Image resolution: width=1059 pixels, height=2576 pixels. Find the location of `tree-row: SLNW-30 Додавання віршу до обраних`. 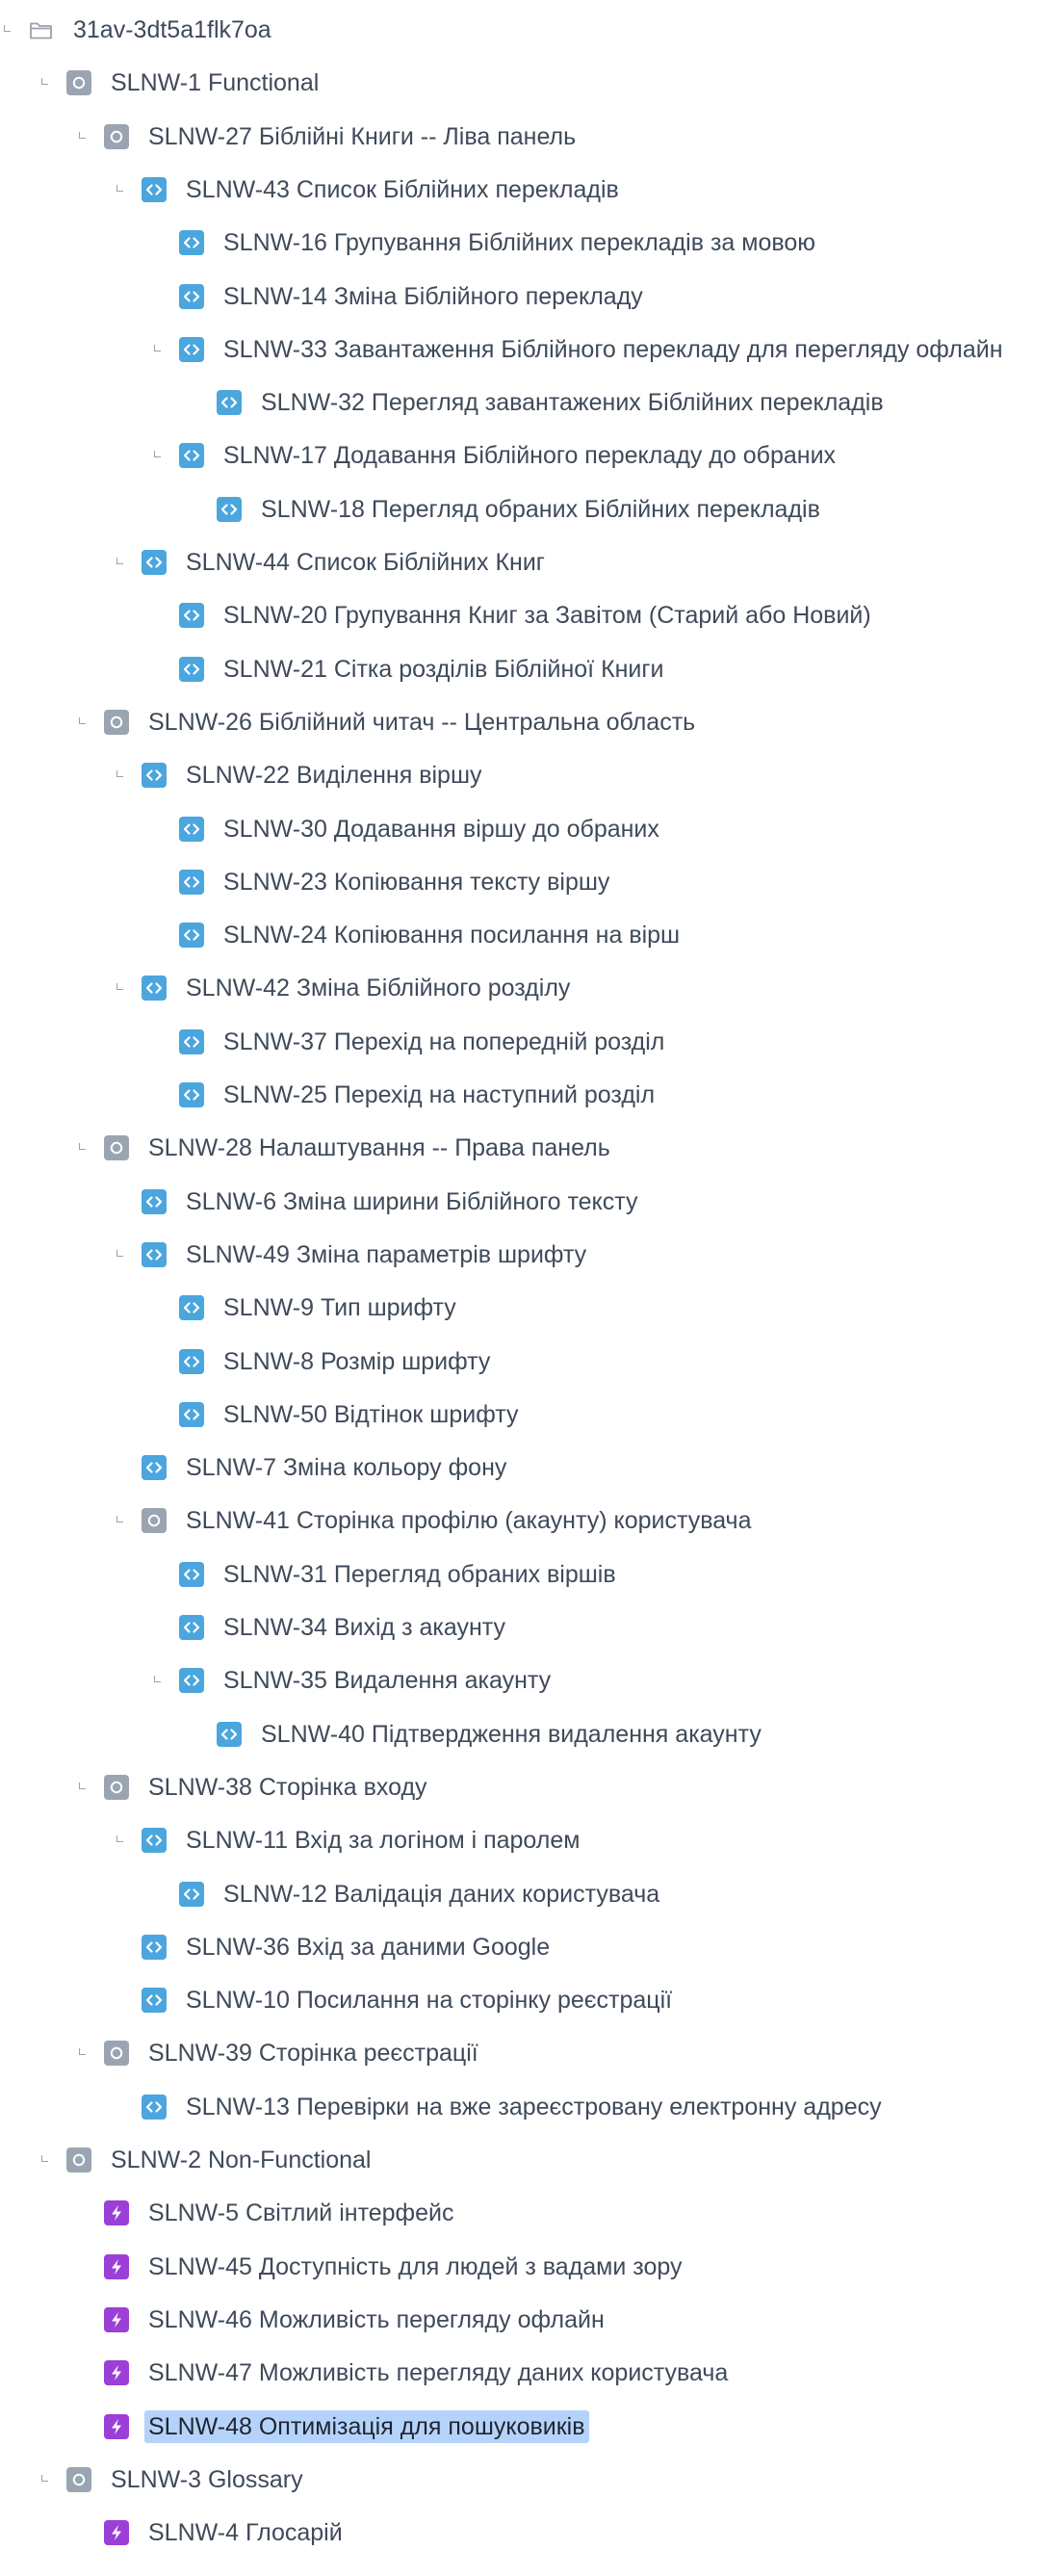

tree-row: SLNW-30 Додавання віршу до обраних is located at coordinates (529, 830).